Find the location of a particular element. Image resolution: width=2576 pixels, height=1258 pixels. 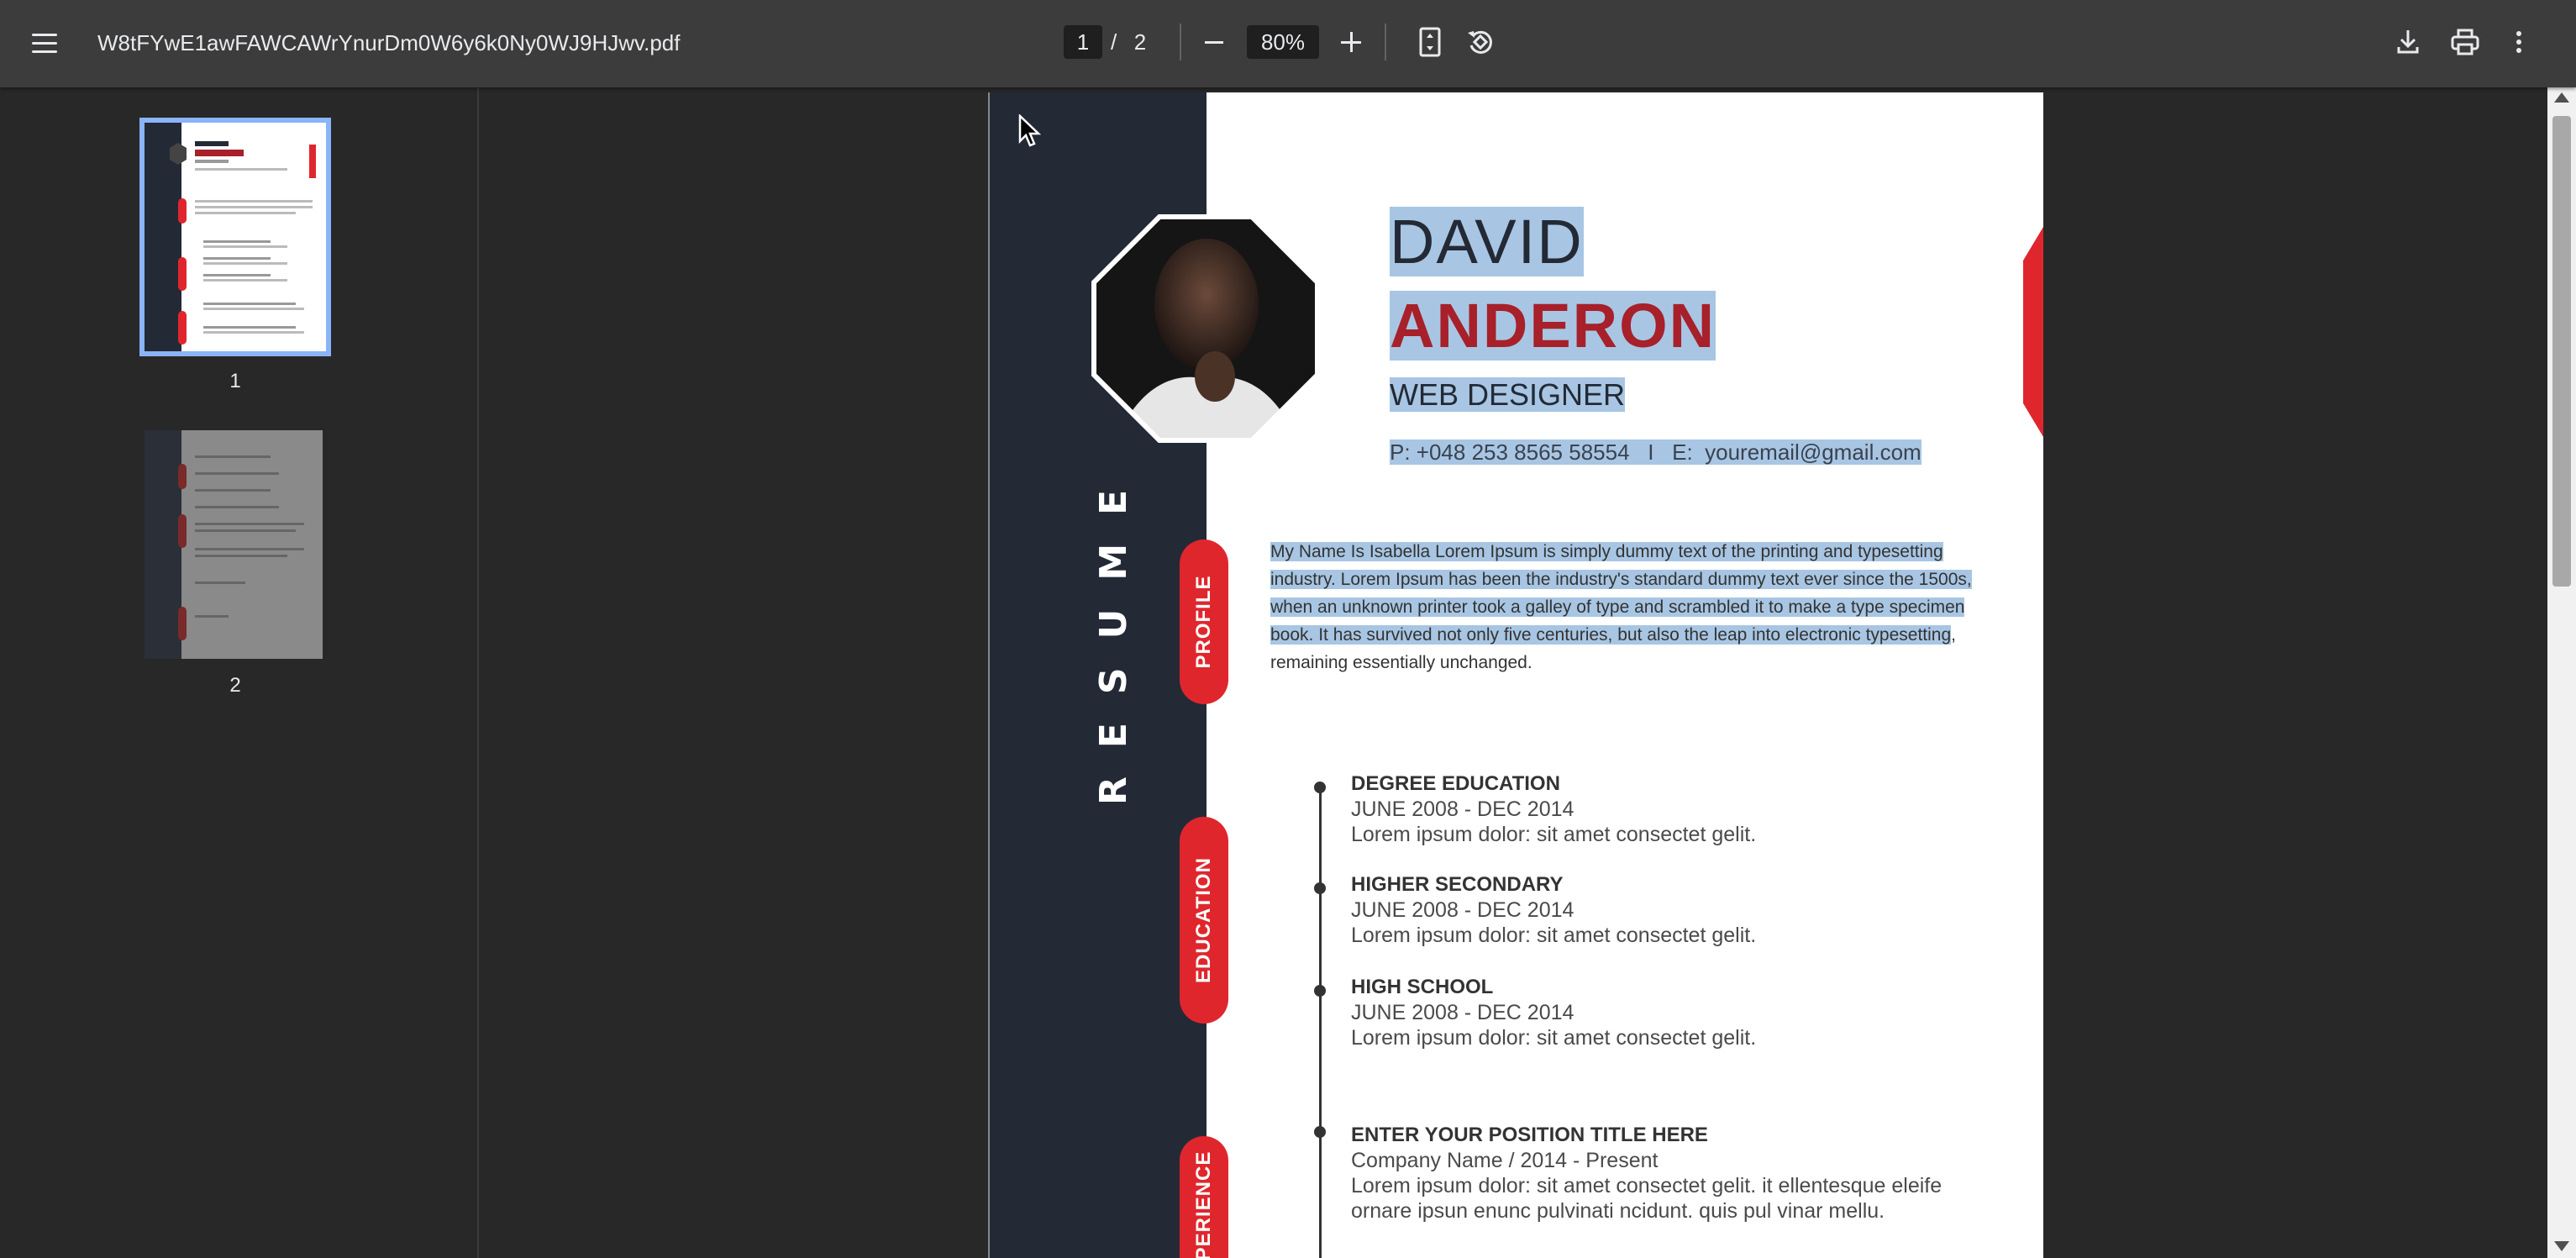

print-icon is located at coordinates (2465, 42).